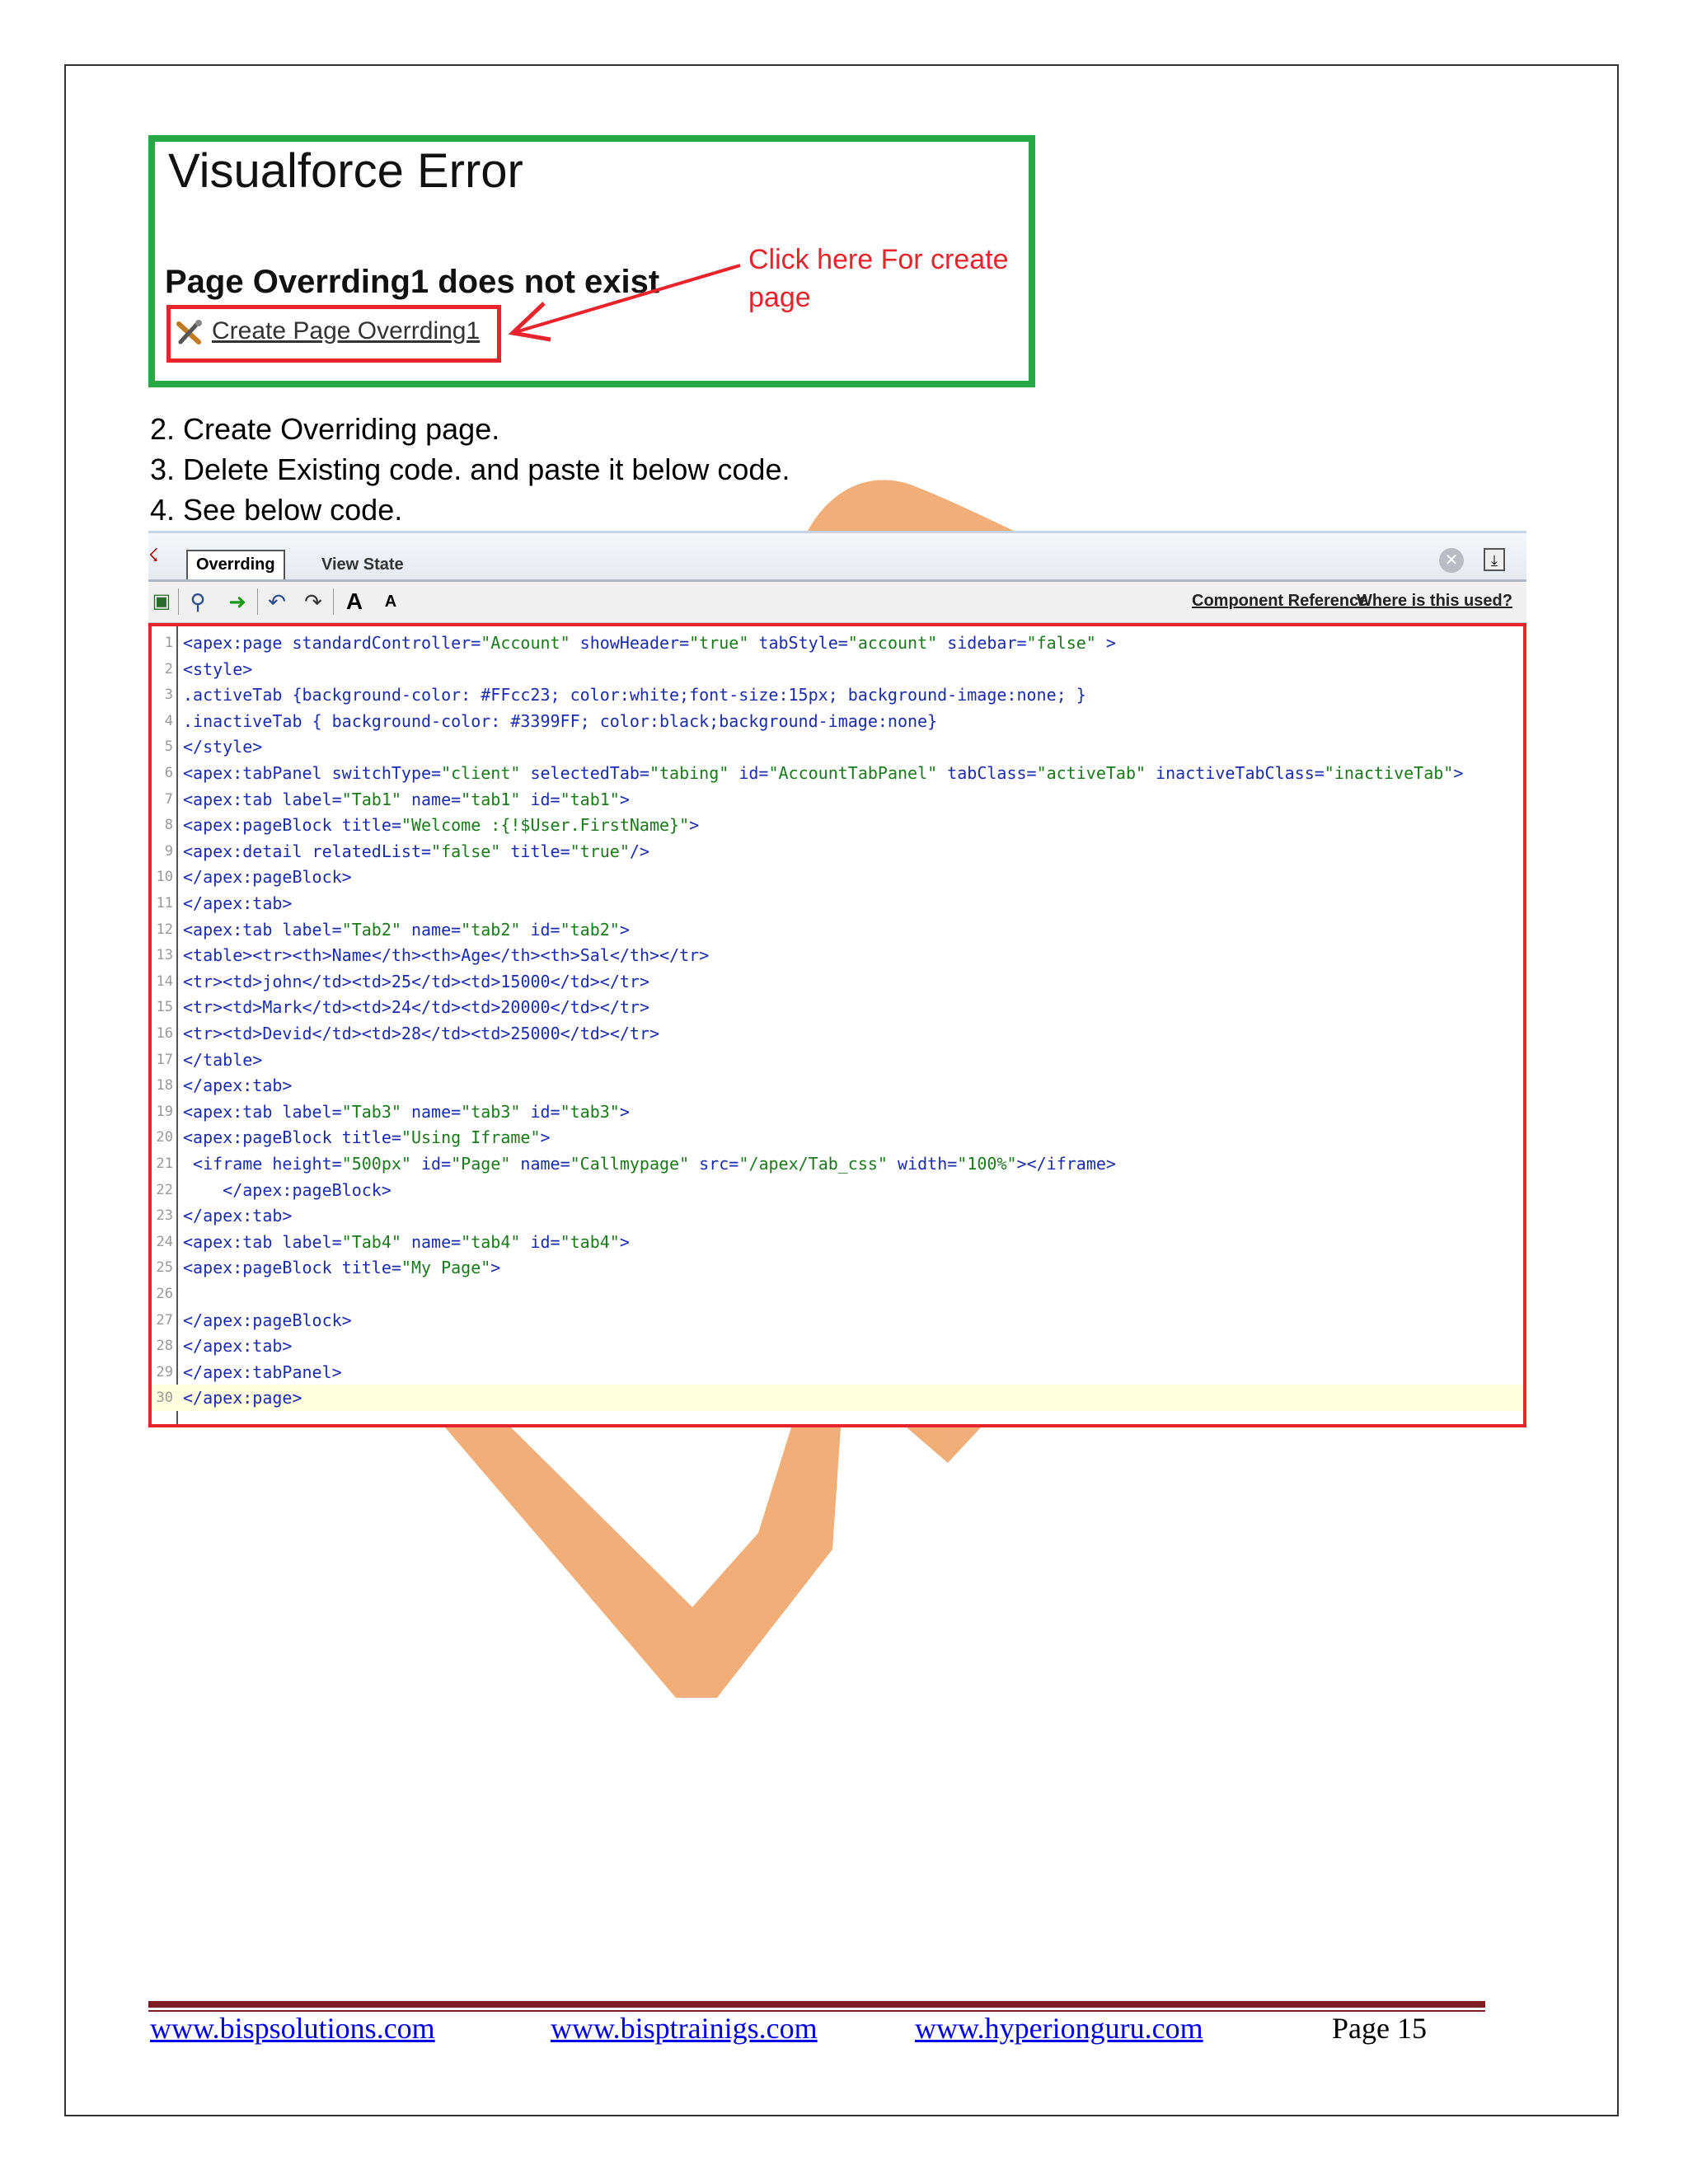 This screenshot has height=2184, width=1688. What do you see at coordinates (198, 601) in the screenshot?
I see `search-icon: ⚲` at bounding box center [198, 601].